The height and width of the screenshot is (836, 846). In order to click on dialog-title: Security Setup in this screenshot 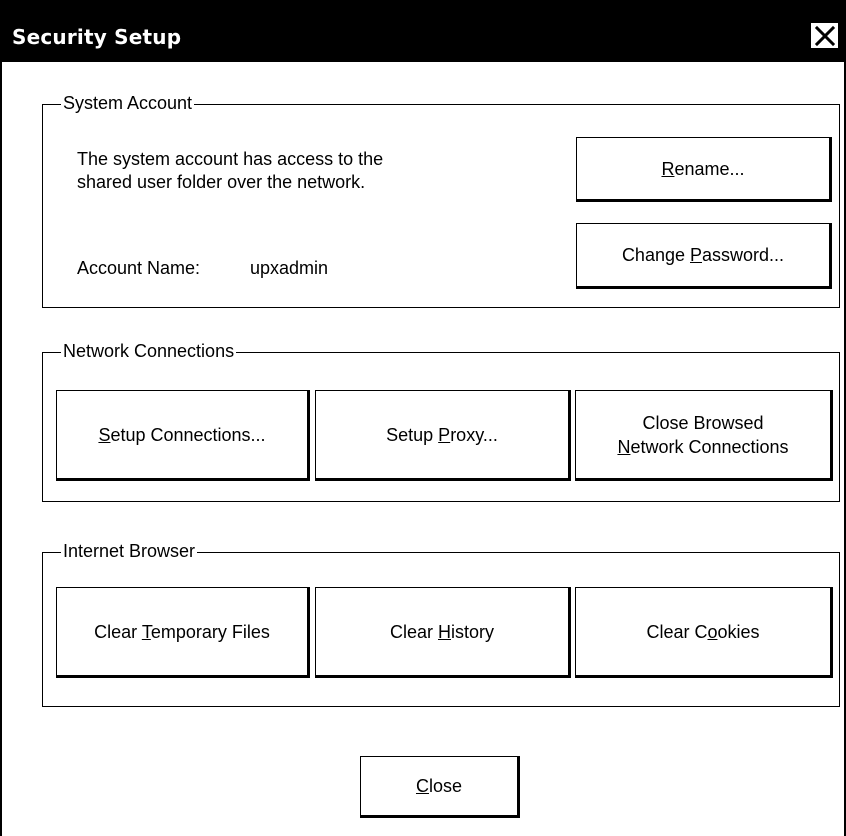, I will do `click(97, 37)`.